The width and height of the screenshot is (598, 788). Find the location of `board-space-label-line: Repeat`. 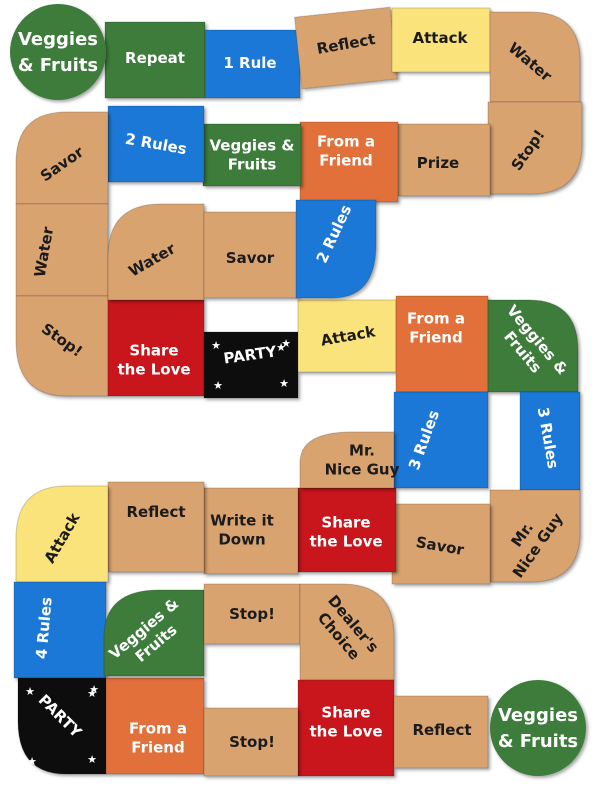

board-space-label-line: Repeat is located at coordinates (155, 58).